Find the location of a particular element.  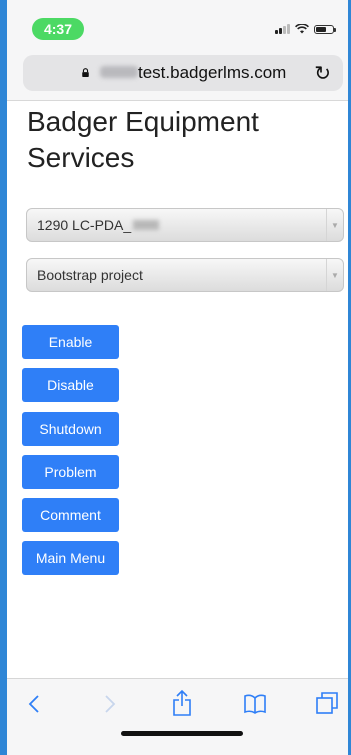

back-icon is located at coordinates (34, 704).